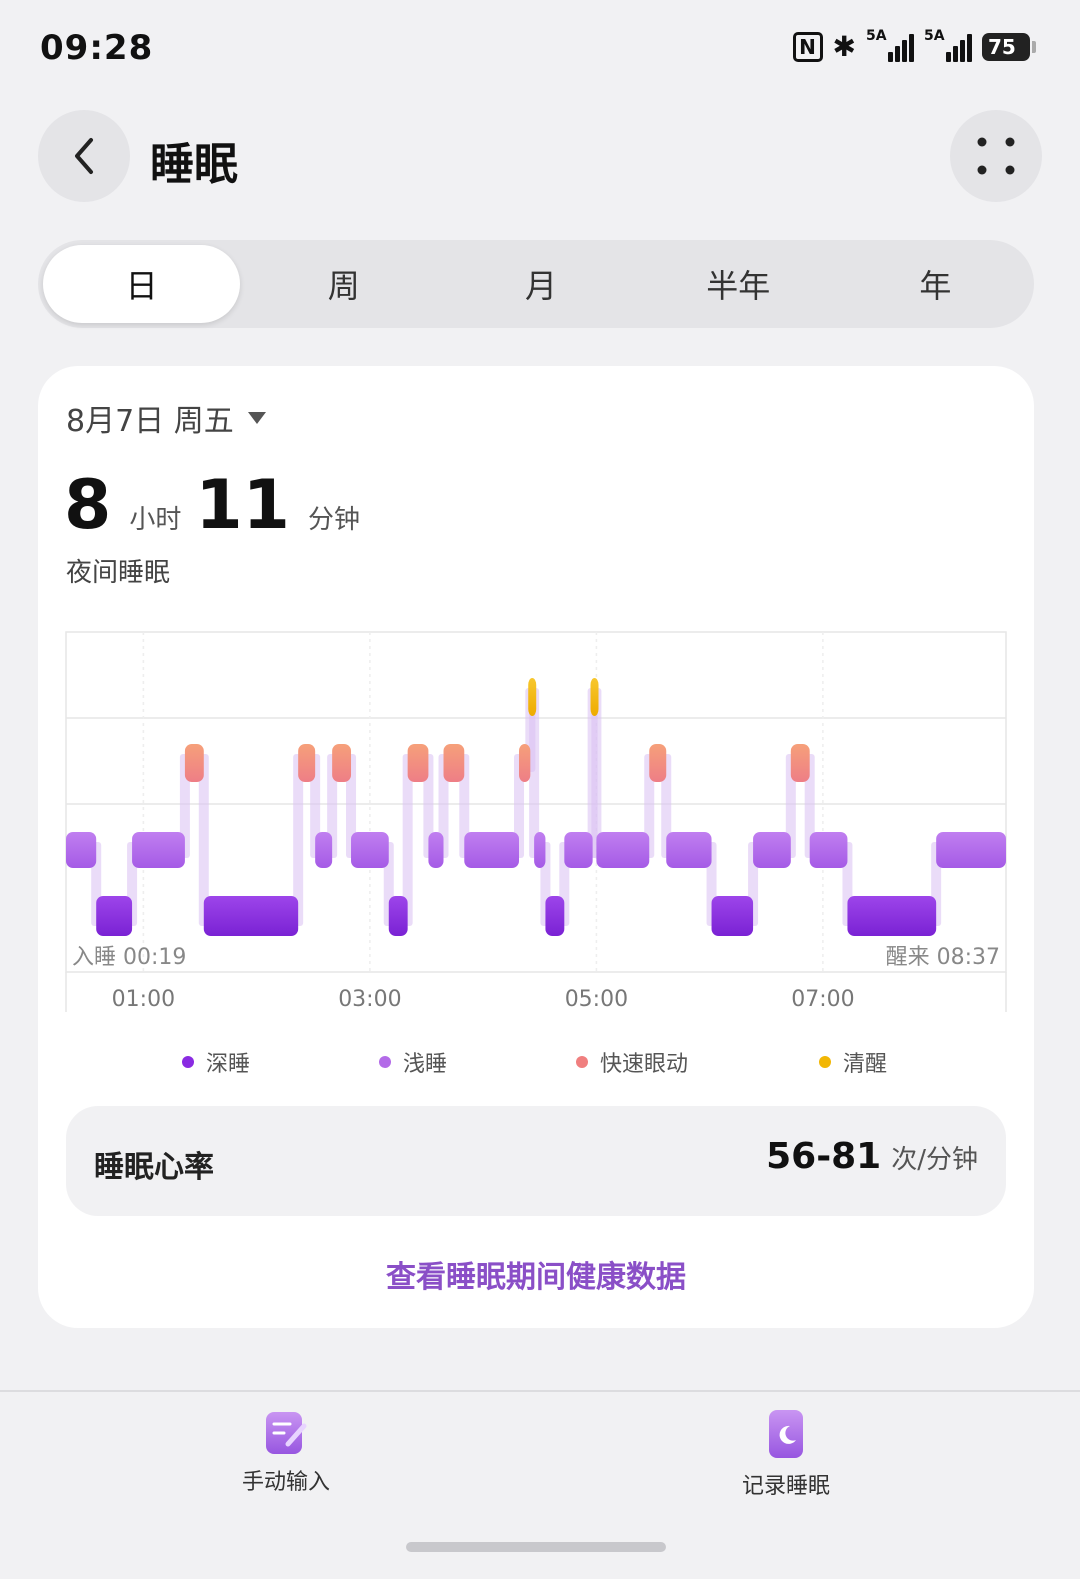 The width and height of the screenshot is (1080, 1579). I want to click on sim2-label: 5A, so click(934, 35).